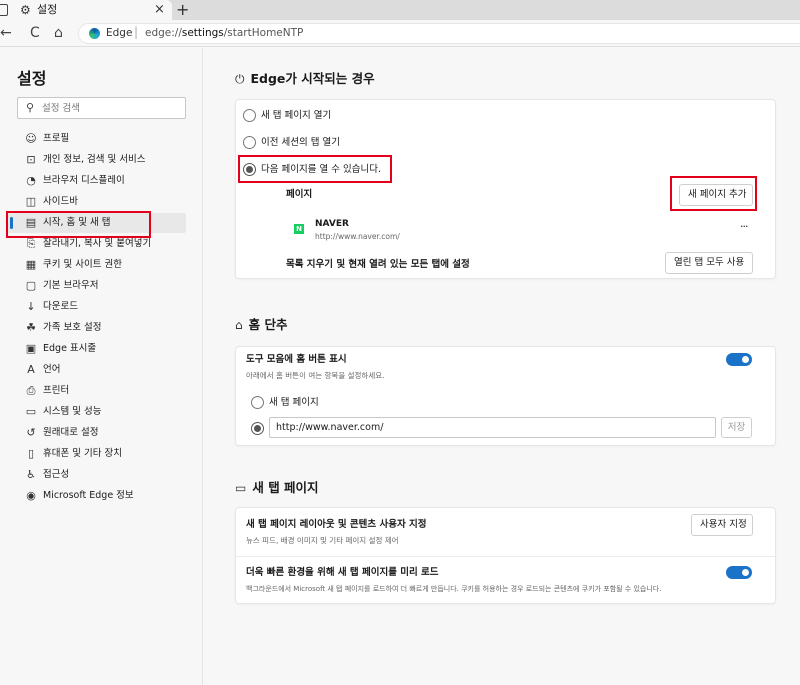 This screenshot has width=800, height=685. I want to click on sidebar-item: ◔ 브라우저 디스플레이, so click(97, 181).